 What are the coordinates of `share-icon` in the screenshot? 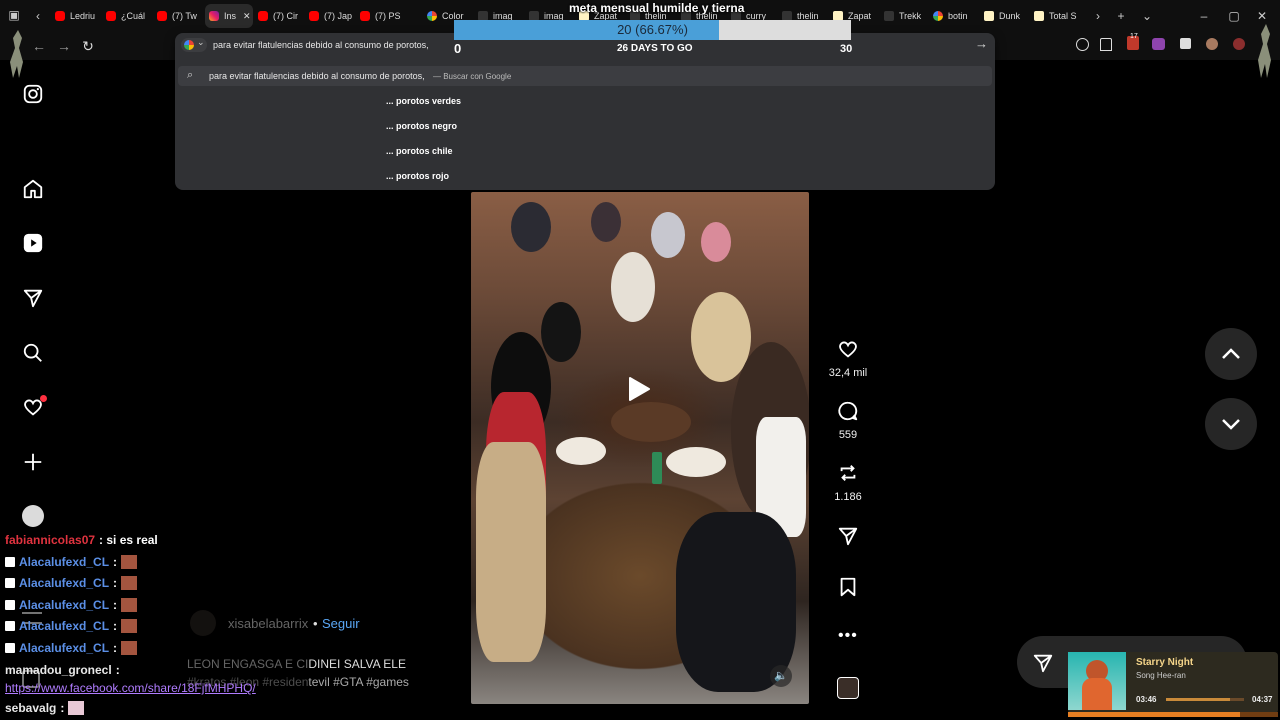 It's located at (848, 536).